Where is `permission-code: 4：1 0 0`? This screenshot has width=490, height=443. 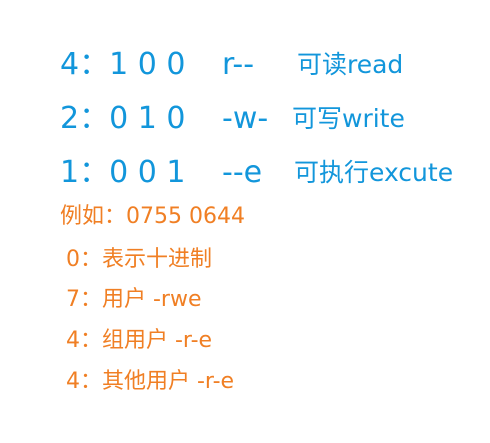 permission-code: 4：1 0 0 is located at coordinates (123, 64).